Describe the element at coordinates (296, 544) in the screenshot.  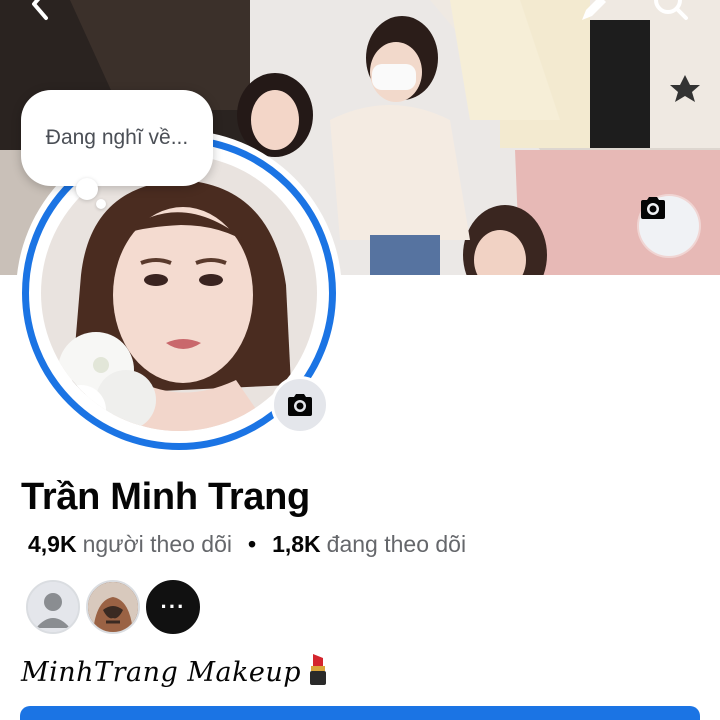
I see `following-count: 1,8K` at that location.